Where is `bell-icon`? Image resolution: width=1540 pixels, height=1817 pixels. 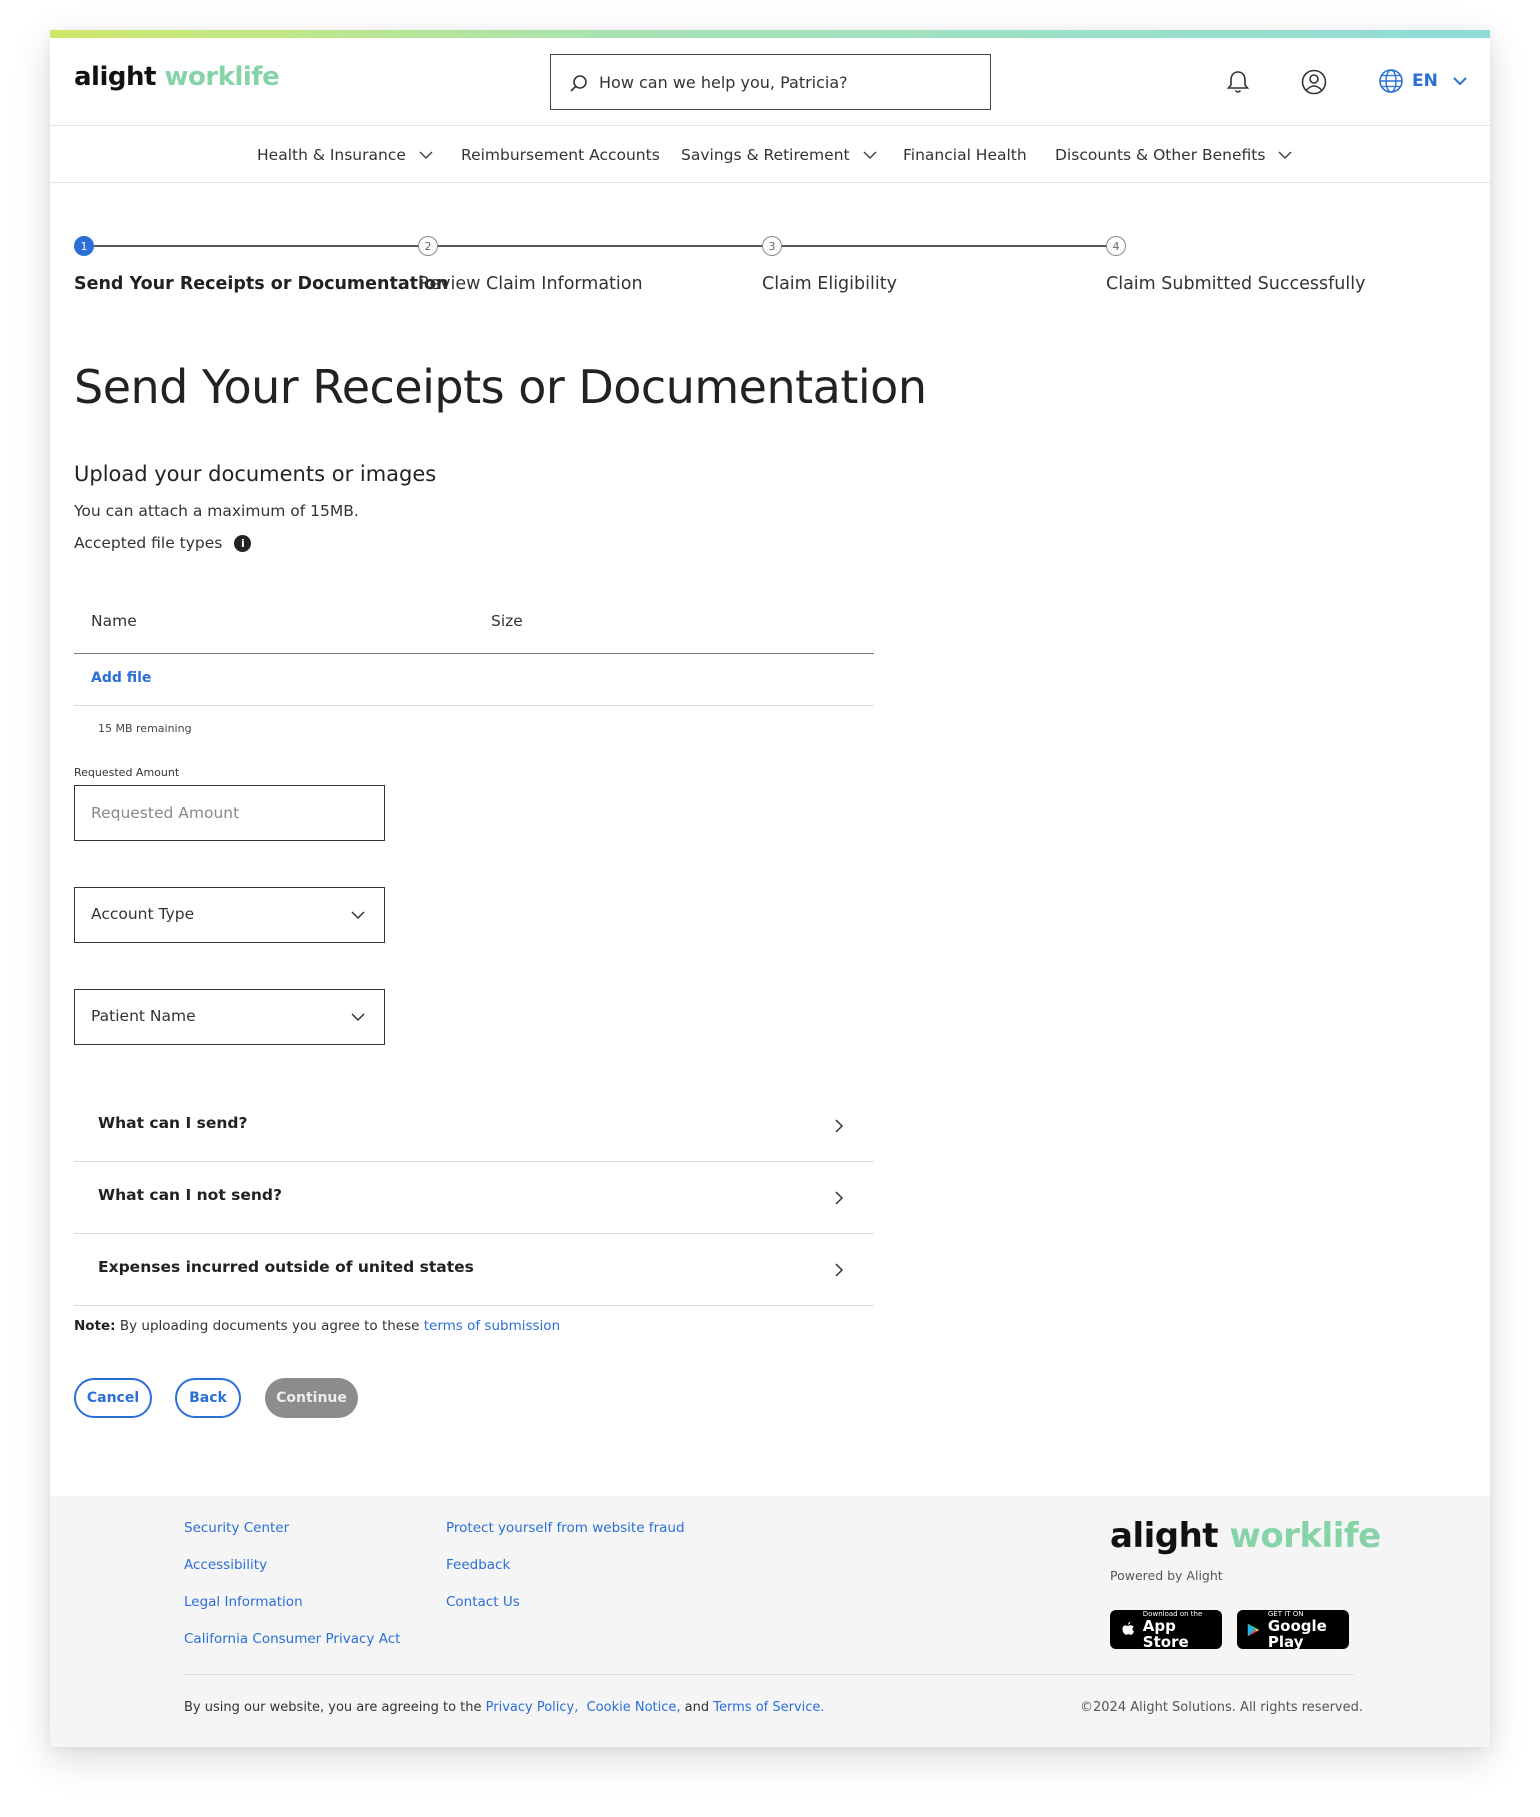
bell-icon is located at coordinates (1238, 82).